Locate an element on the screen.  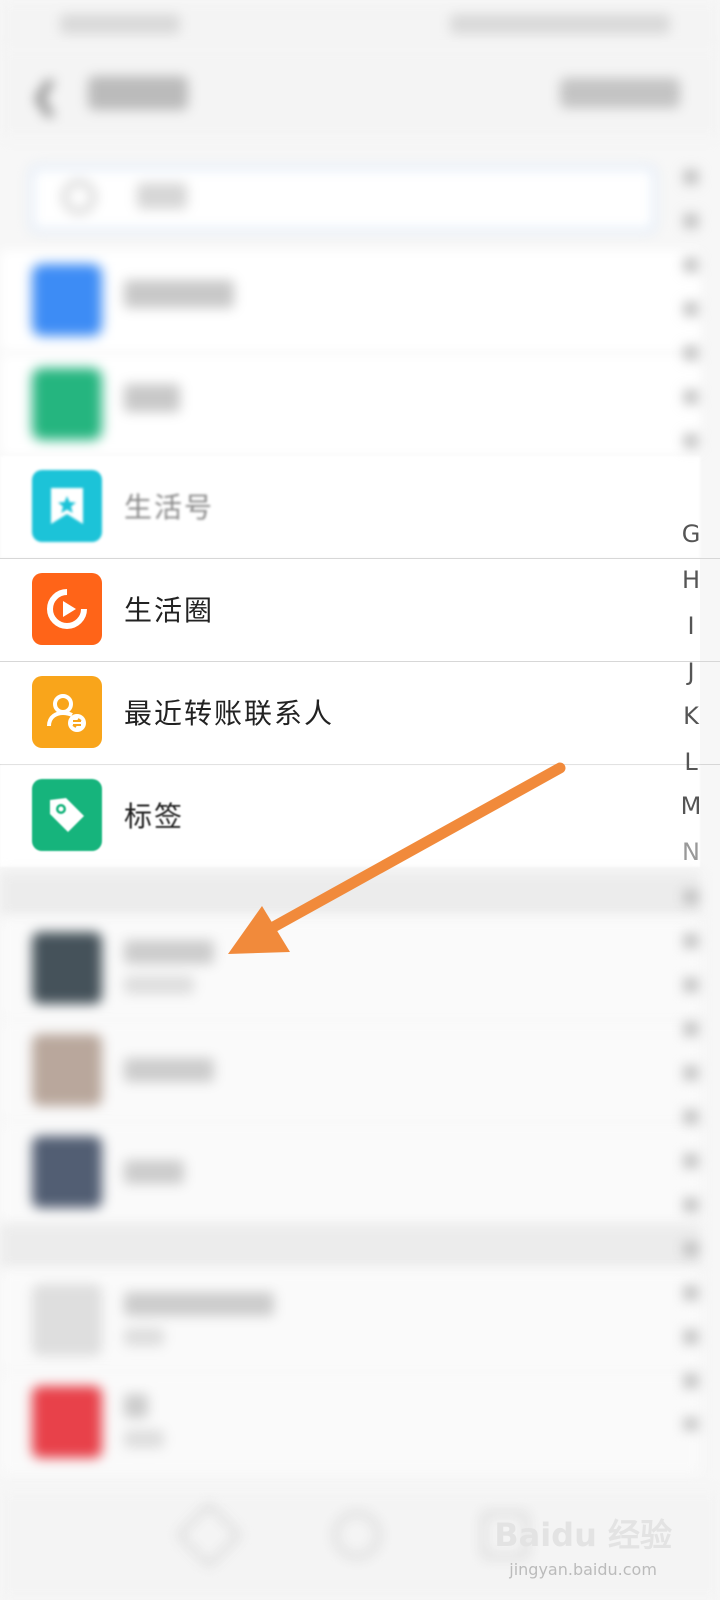
status-right-icons is located at coordinates (560, 24).